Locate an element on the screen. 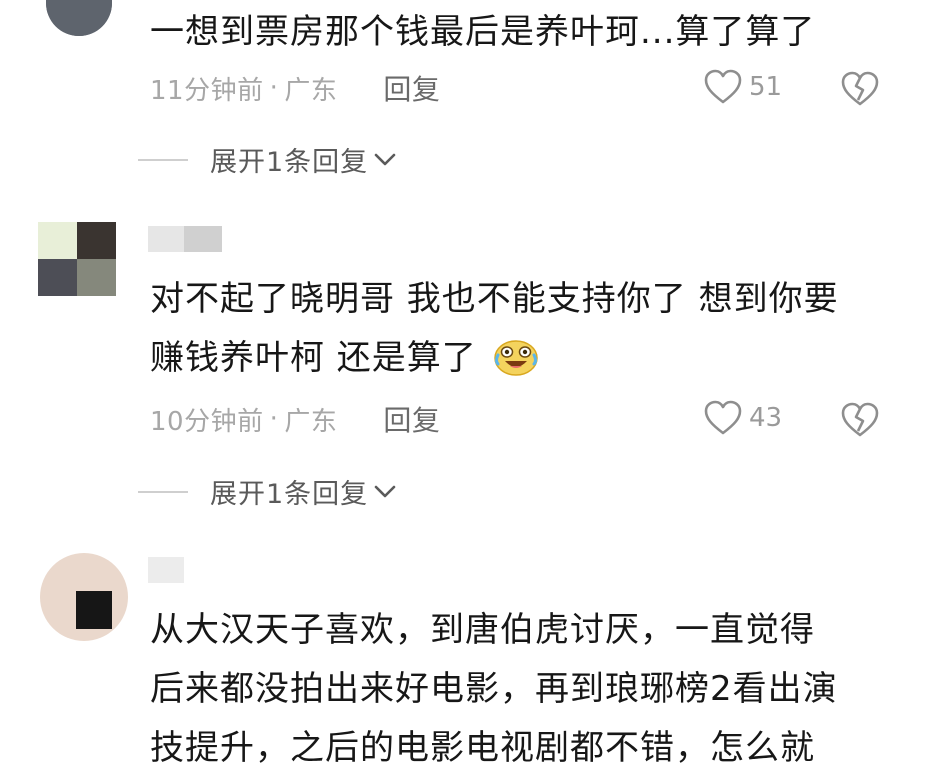 This screenshot has height=778, width=928. comment-text: 对不起了晓明哥 我也不能支持你了 想到你要 赚钱养叶柯 还是算了 is located at coordinates (530, 329).